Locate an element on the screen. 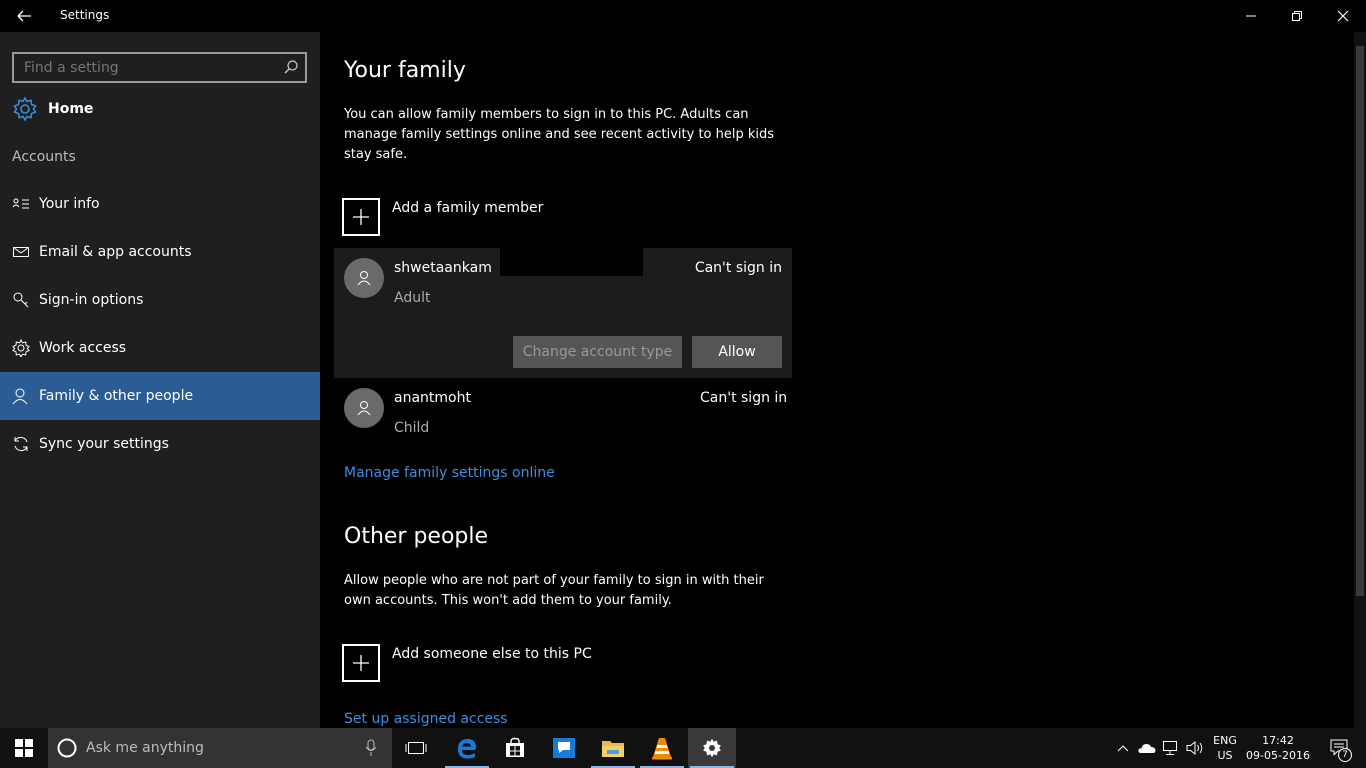 The height and width of the screenshot is (768, 1366). edge-icon is located at coordinates (467, 749).